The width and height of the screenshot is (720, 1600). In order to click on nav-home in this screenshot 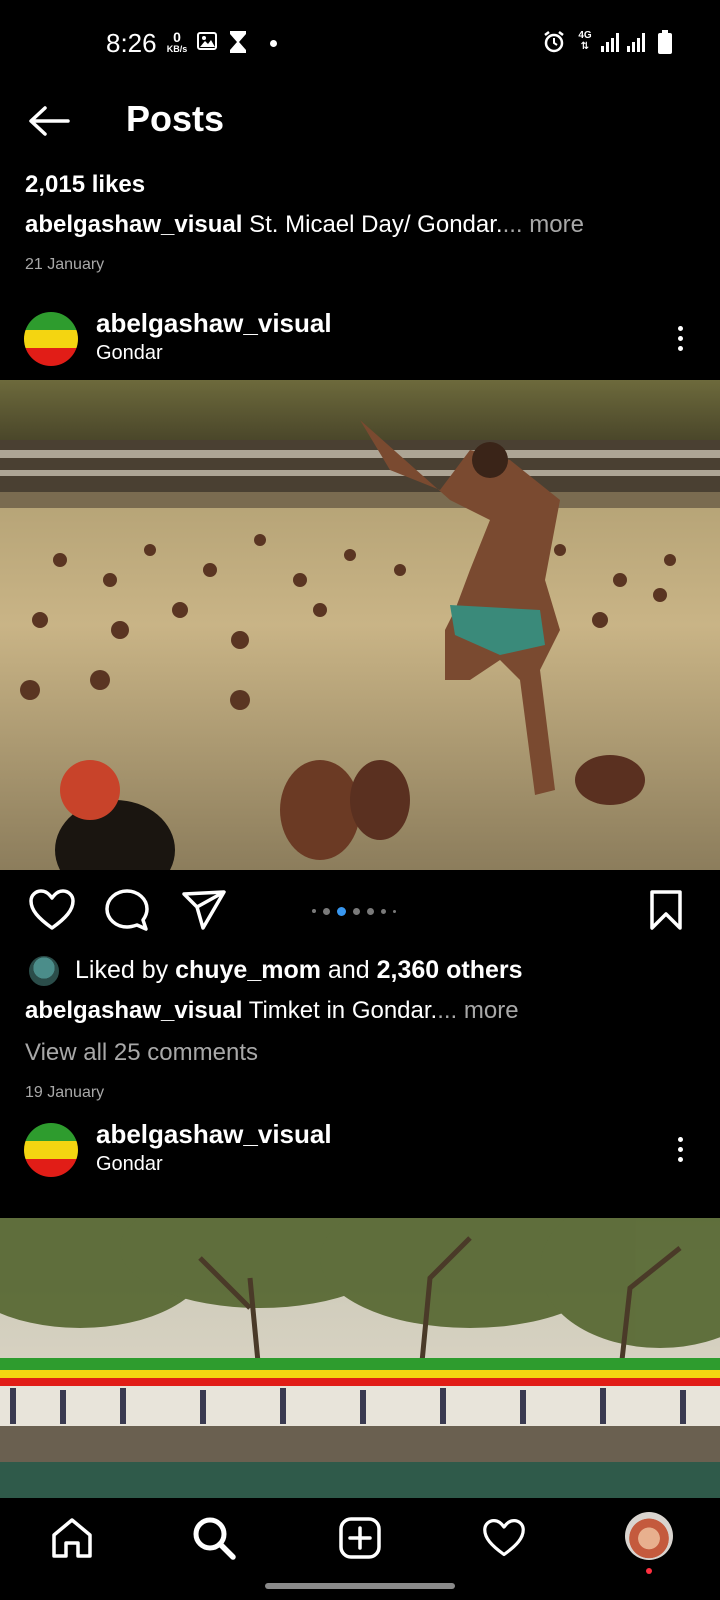, I will do `click(72, 1538)`.